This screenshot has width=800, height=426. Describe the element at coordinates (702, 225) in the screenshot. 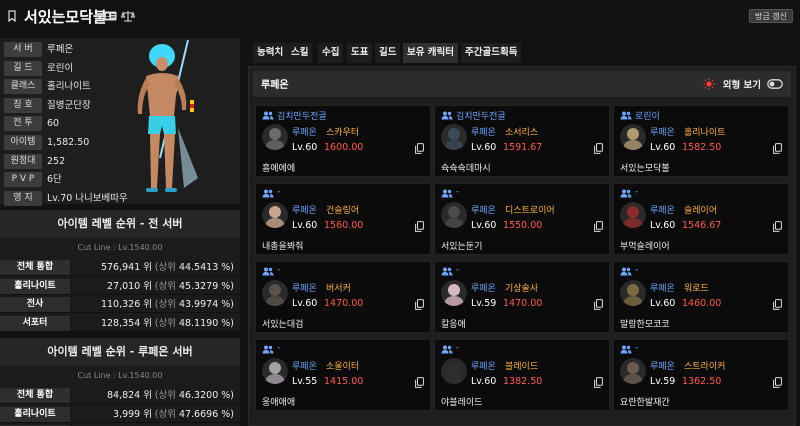

I see `character-item-level: 1546.67` at that location.